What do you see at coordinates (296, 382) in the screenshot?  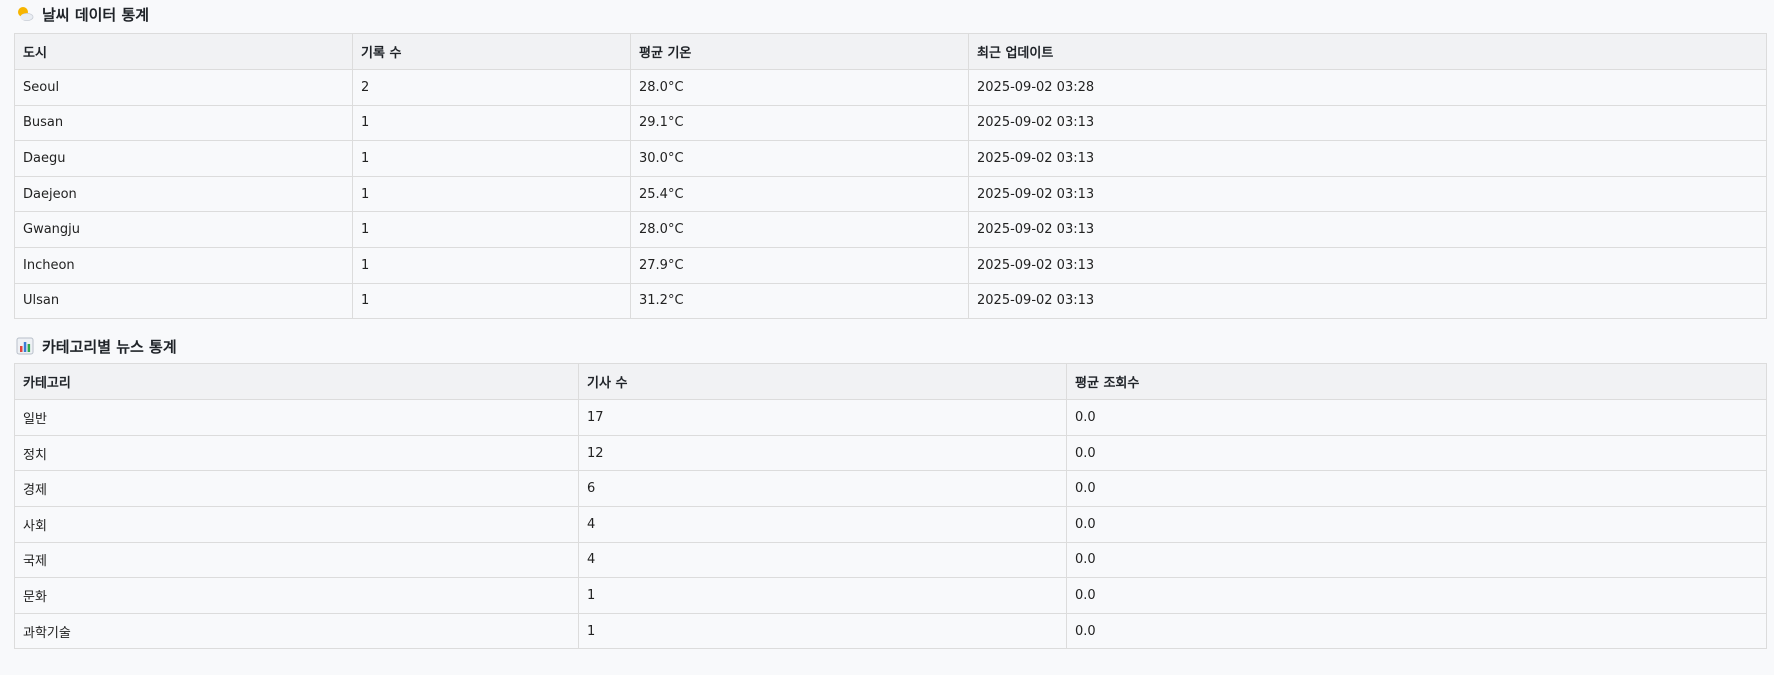 I see `column-header: 카테고리` at bounding box center [296, 382].